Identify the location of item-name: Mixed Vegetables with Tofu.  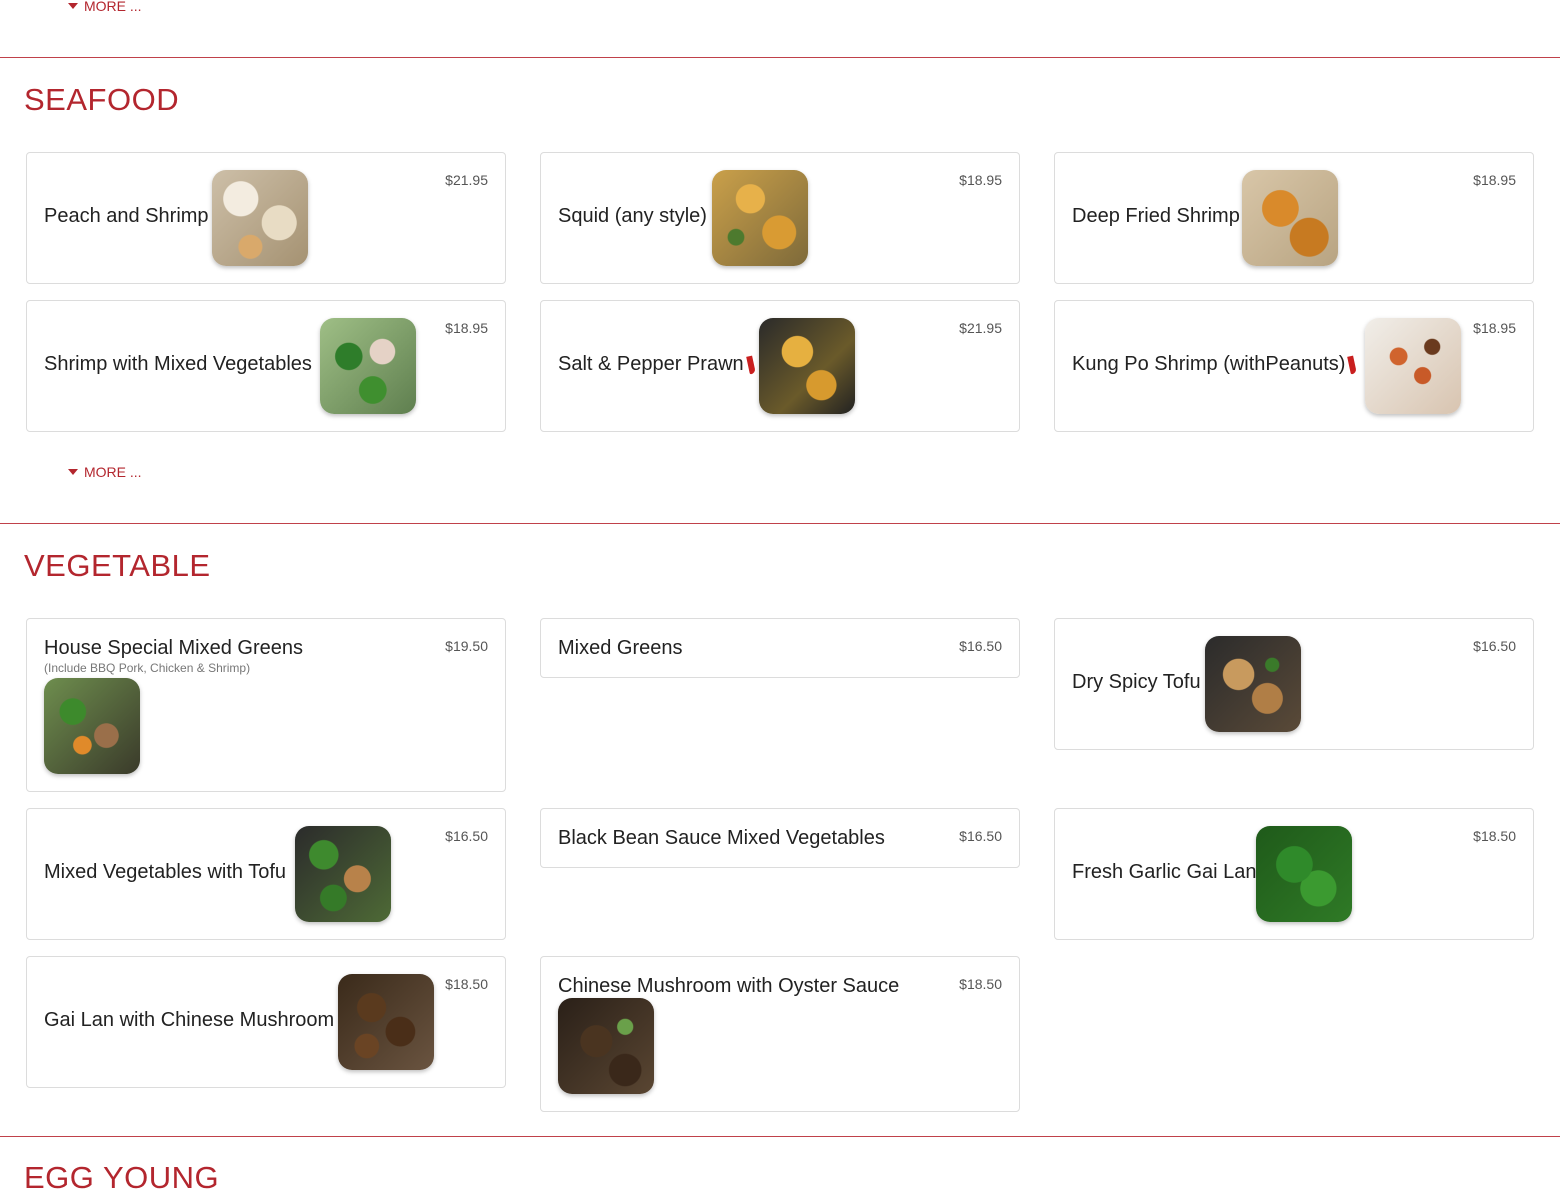
(165, 872).